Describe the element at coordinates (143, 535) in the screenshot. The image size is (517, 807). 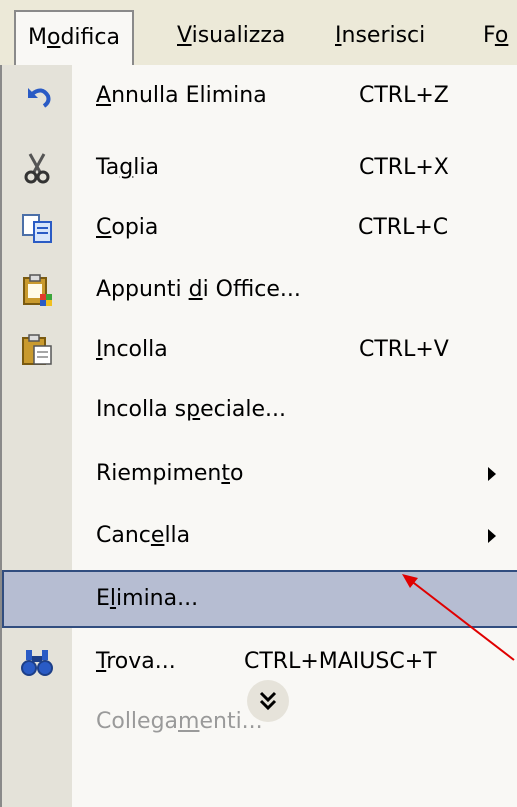
I see `menu-item-label: Cancella` at that location.